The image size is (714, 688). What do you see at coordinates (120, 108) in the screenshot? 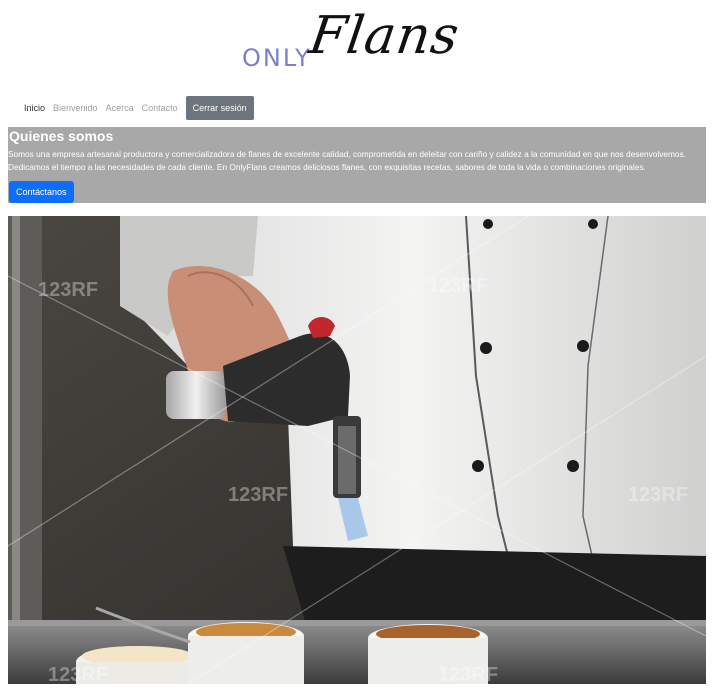
I see `nav-link-acerca: Acerca` at bounding box center [120, 108].